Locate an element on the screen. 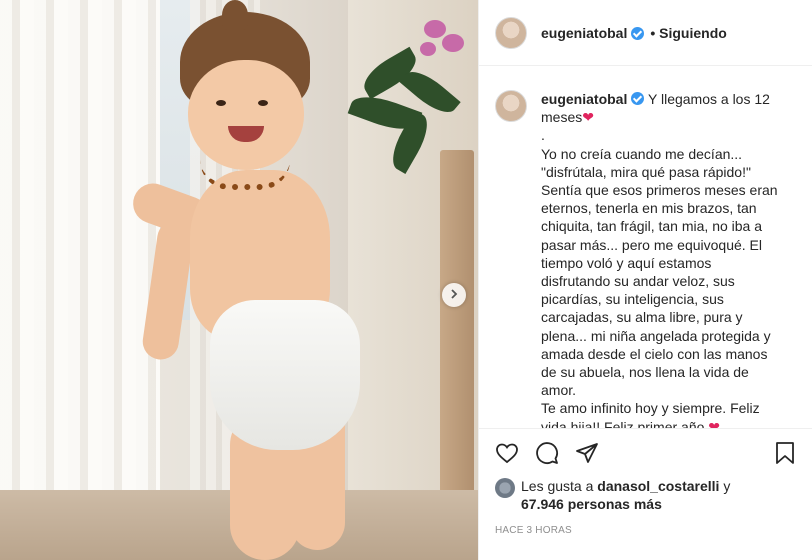 The image size is (812, 560). send-icon is located at coordinates (587, 453).